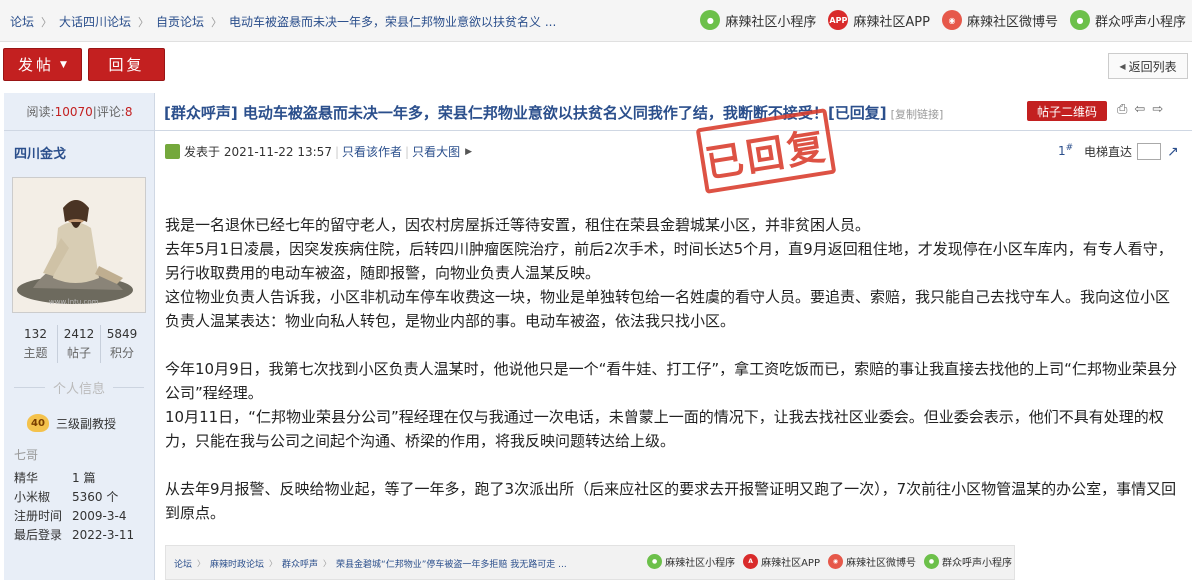  I want to click on stat-points: 5849 积分, so click(121, 344).